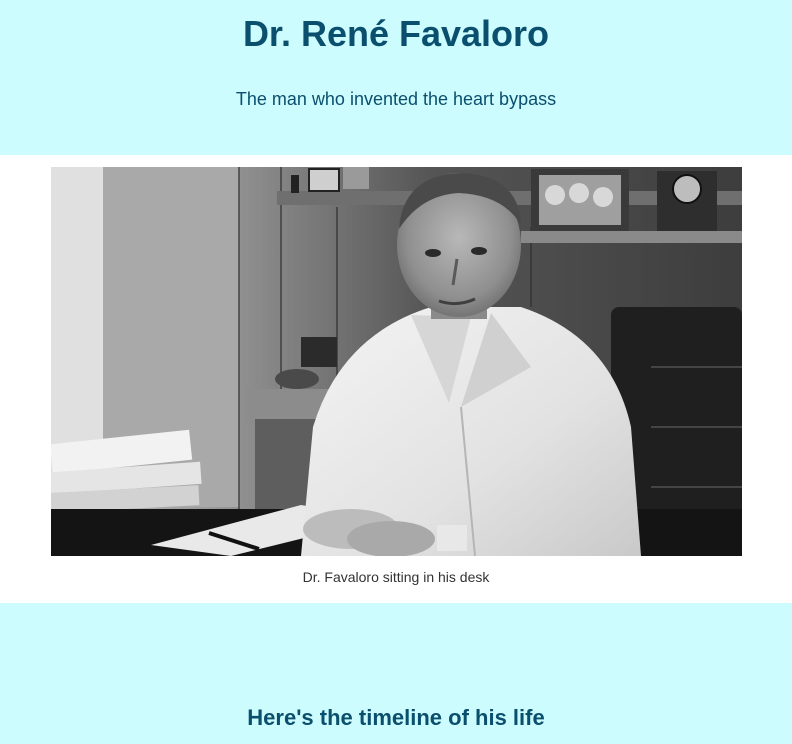 The height and width of the screenshot is (744, 792). I want to click on photo-caption: Dr. Favaloro sitting in his desk, so click(396, 577).